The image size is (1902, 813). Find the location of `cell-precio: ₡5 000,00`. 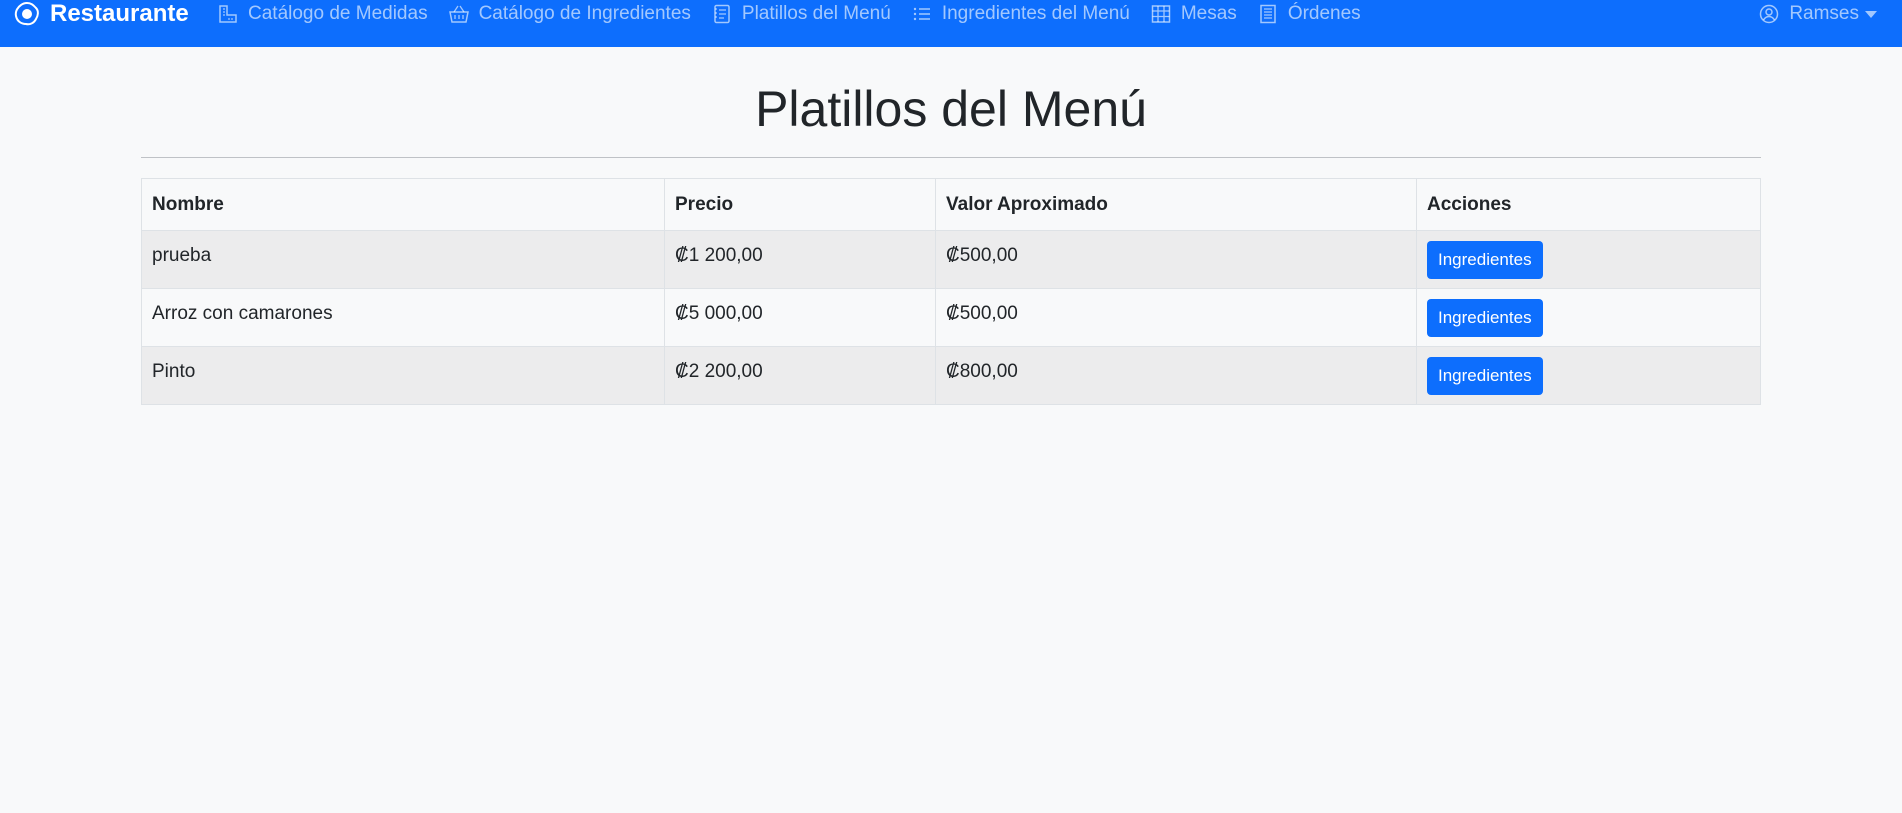

cell-precio: ₡5 000,00 is located at coordinates (800, 317).